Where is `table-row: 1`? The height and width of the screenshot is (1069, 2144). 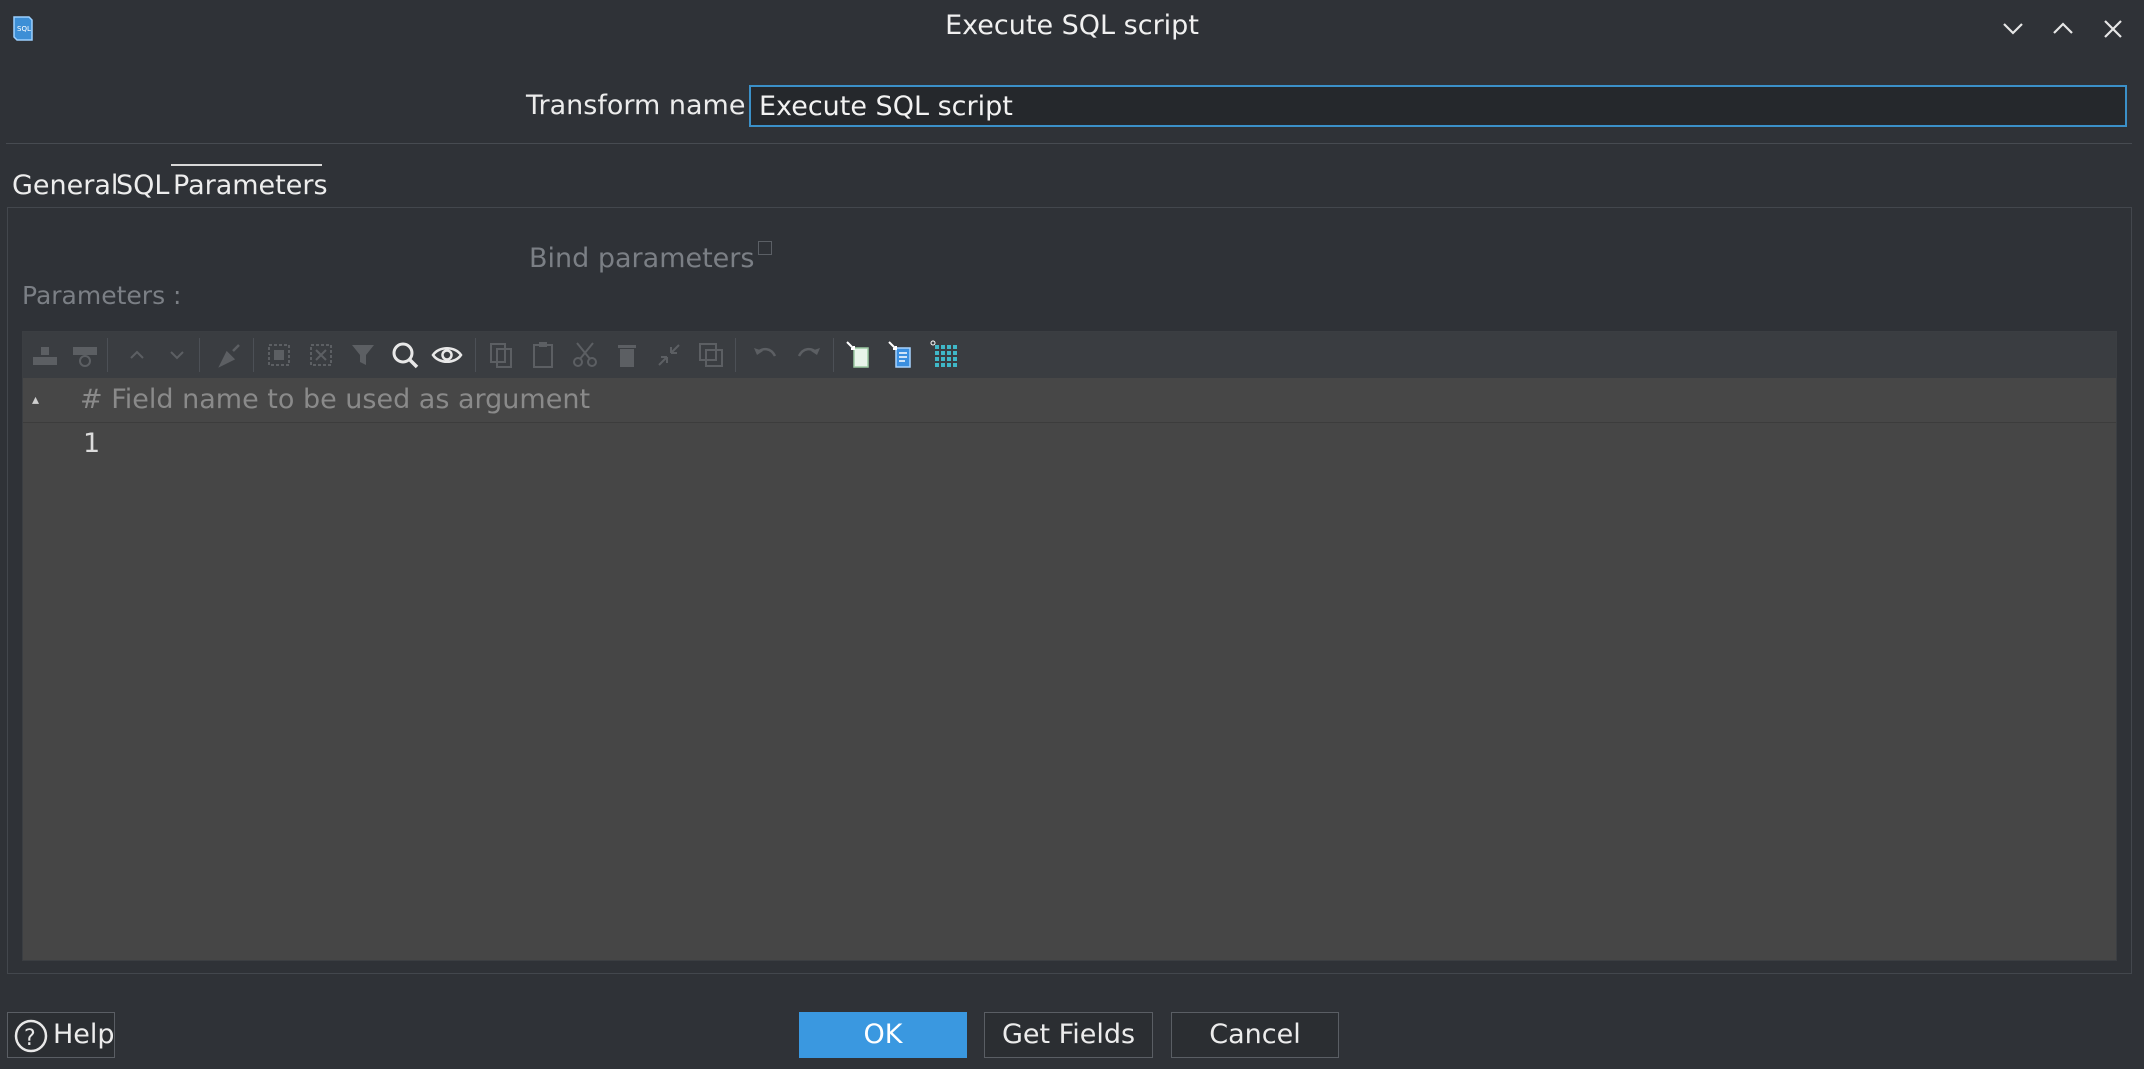 table-row: 1 is located at coordinates (1069, 444).